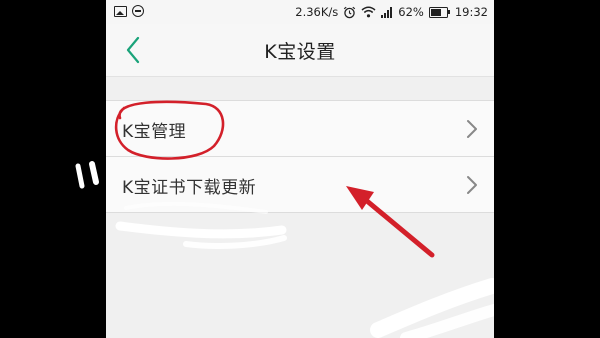 This screenshot has width=600, height=338. Describe the element at coordinates (138, 11) in the screenshot. I see `do-not-disturb-icon` at that location.